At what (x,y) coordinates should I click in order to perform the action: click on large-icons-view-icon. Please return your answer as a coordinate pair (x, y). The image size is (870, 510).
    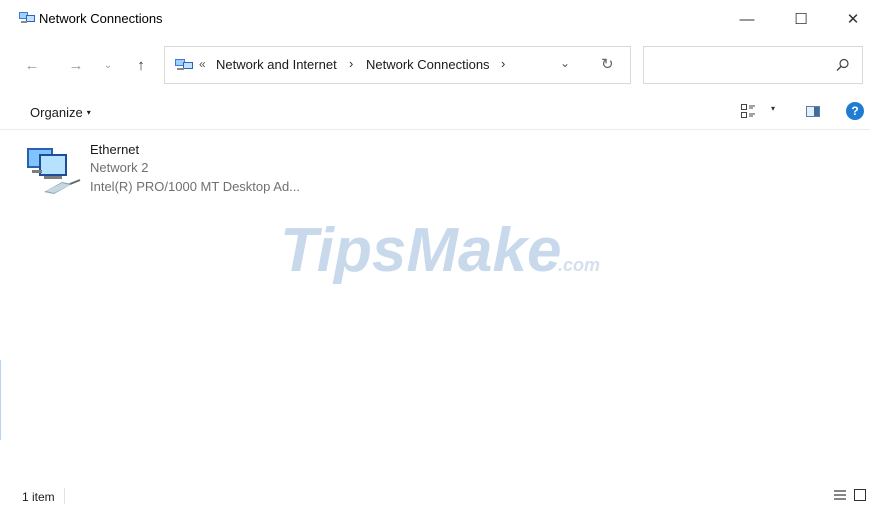
    Looking at the image, I should click on (860, 495).